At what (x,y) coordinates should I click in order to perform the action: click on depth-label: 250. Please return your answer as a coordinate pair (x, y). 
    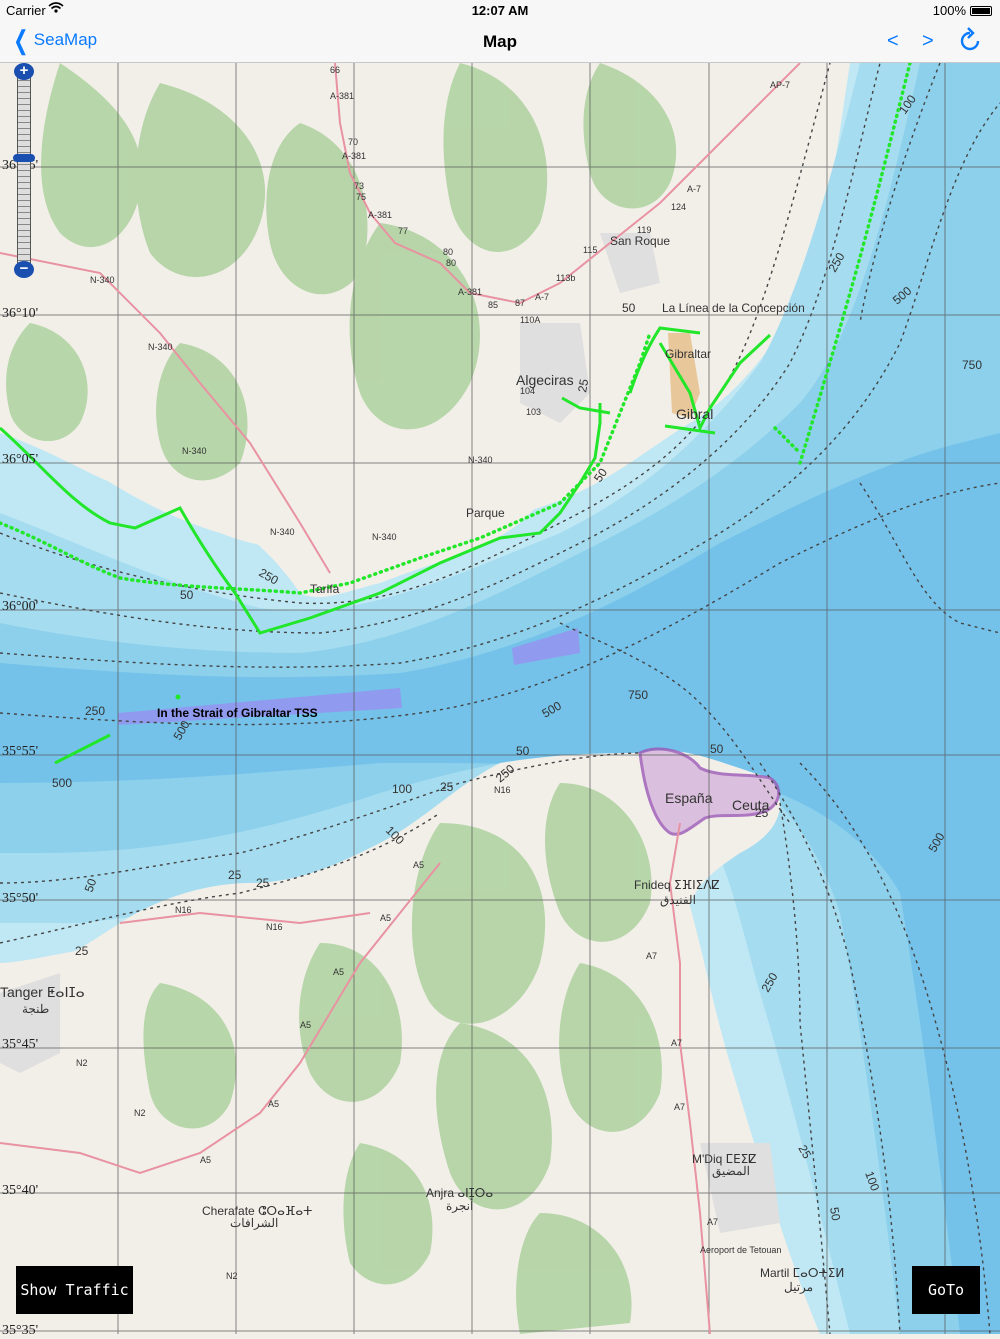
    Looking at the image, I should click on (95, 711).